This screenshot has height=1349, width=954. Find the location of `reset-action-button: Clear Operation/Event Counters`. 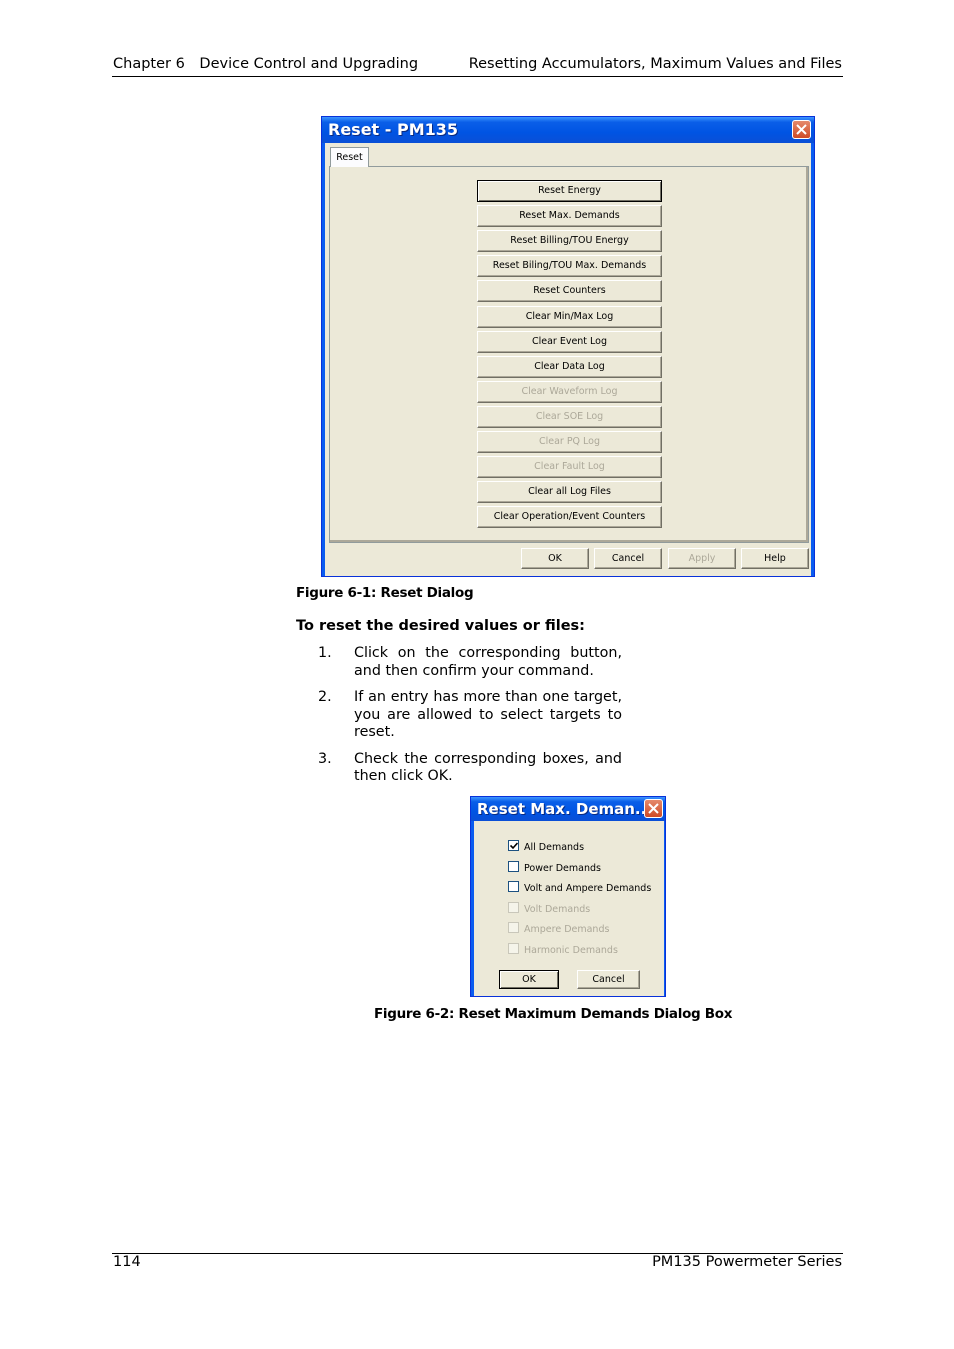

reset-action-button: Clear Operation/Event Counters is located at coordinates (569, 517).